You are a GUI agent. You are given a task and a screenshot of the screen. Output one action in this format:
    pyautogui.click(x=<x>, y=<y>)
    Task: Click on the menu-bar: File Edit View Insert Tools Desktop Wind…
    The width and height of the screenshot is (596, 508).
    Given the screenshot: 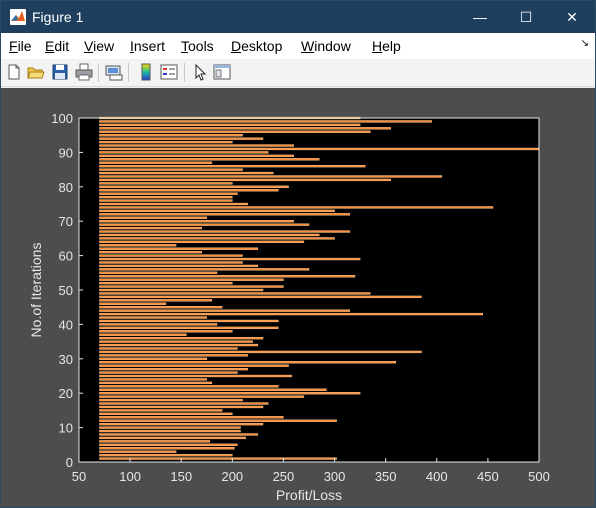 What is the action you would take?
    pyautogui.click(x=298, y=46)
    